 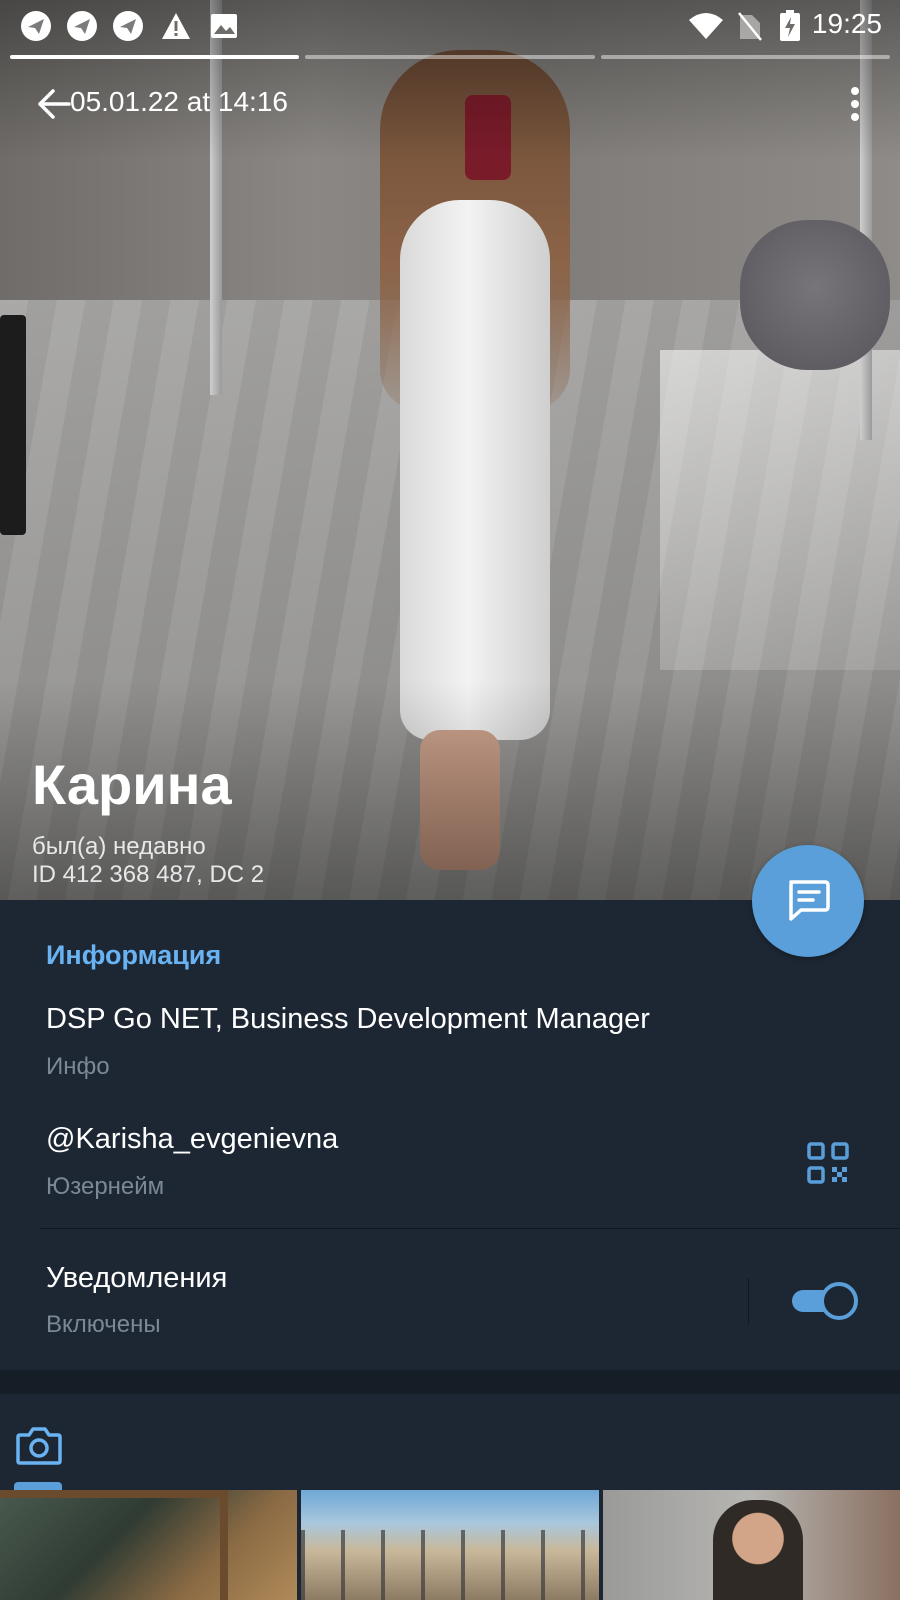 What do you see at coordinates (103, 1324) in the screenshot?
I see `notifications-label: Включены` at bounding box center [103, 1324].